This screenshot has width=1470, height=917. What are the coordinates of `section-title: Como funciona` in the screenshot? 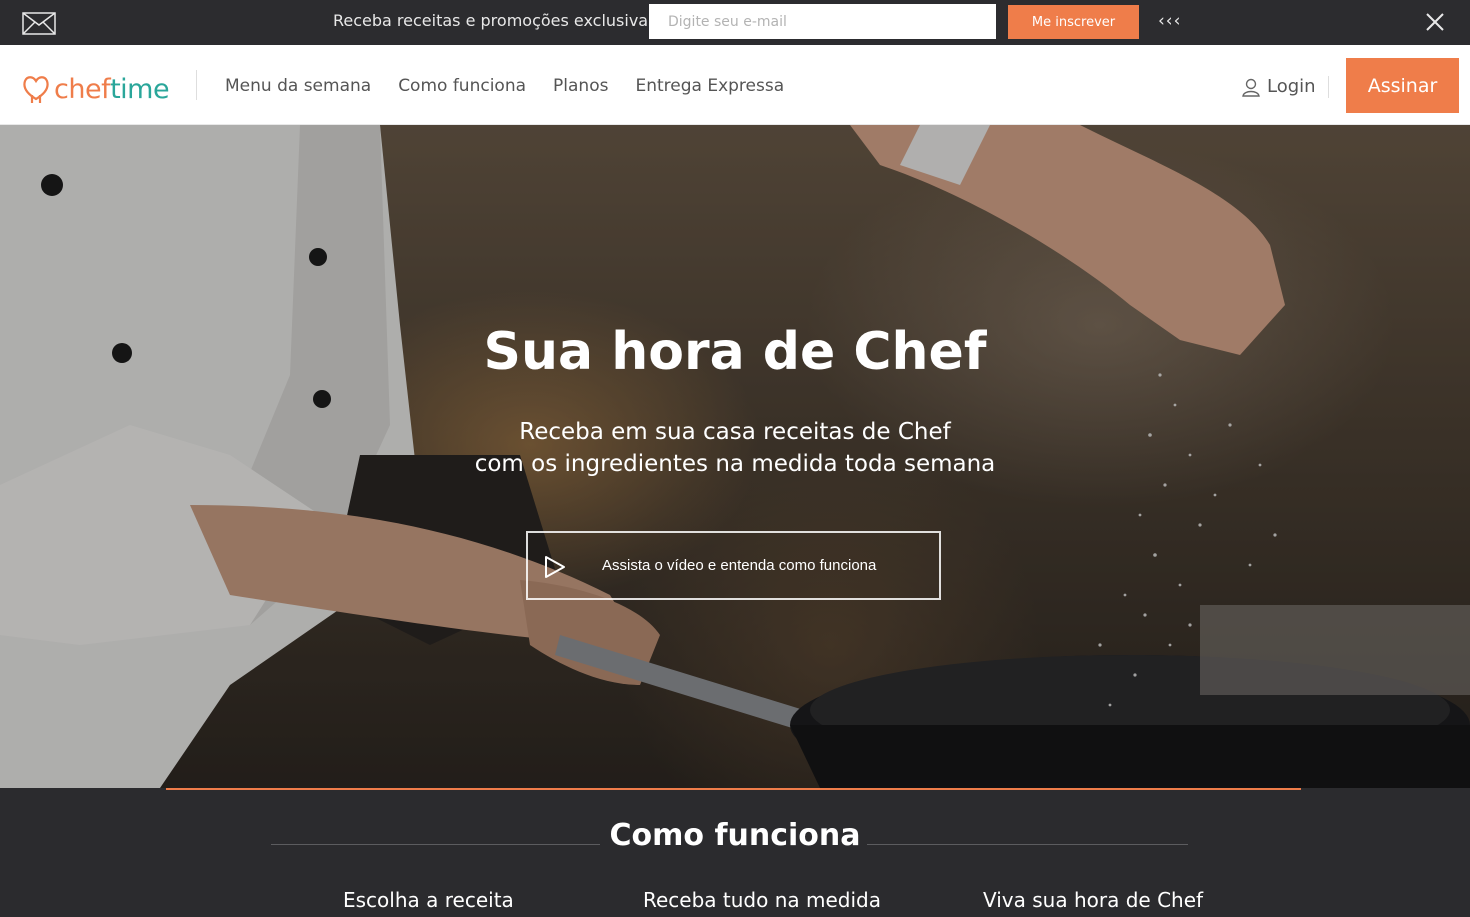 It's located at (735, 835).